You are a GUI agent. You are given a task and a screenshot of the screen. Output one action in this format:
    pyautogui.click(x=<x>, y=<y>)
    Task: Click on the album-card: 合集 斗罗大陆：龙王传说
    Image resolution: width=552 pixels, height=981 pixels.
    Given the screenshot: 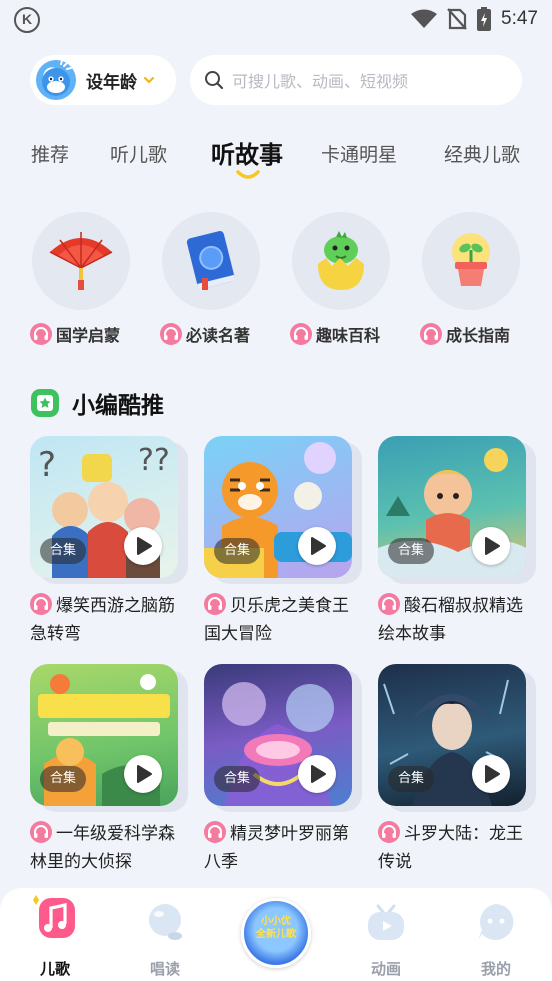 What is the action you would take?
    pyautogui.click(x=458, y=771)
    